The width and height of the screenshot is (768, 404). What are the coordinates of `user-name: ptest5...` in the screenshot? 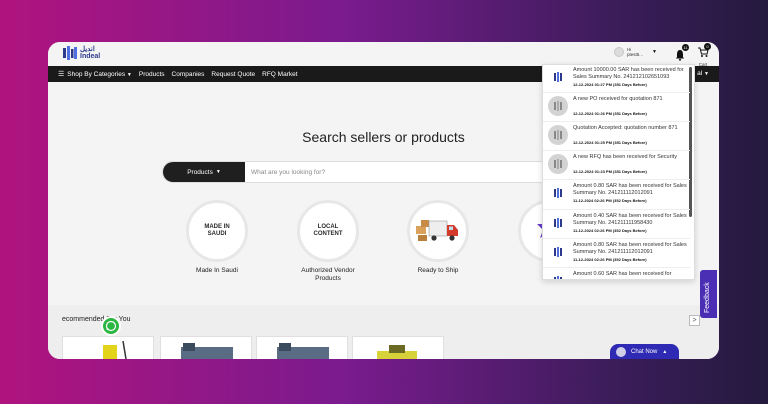 It's located at (635, 54).